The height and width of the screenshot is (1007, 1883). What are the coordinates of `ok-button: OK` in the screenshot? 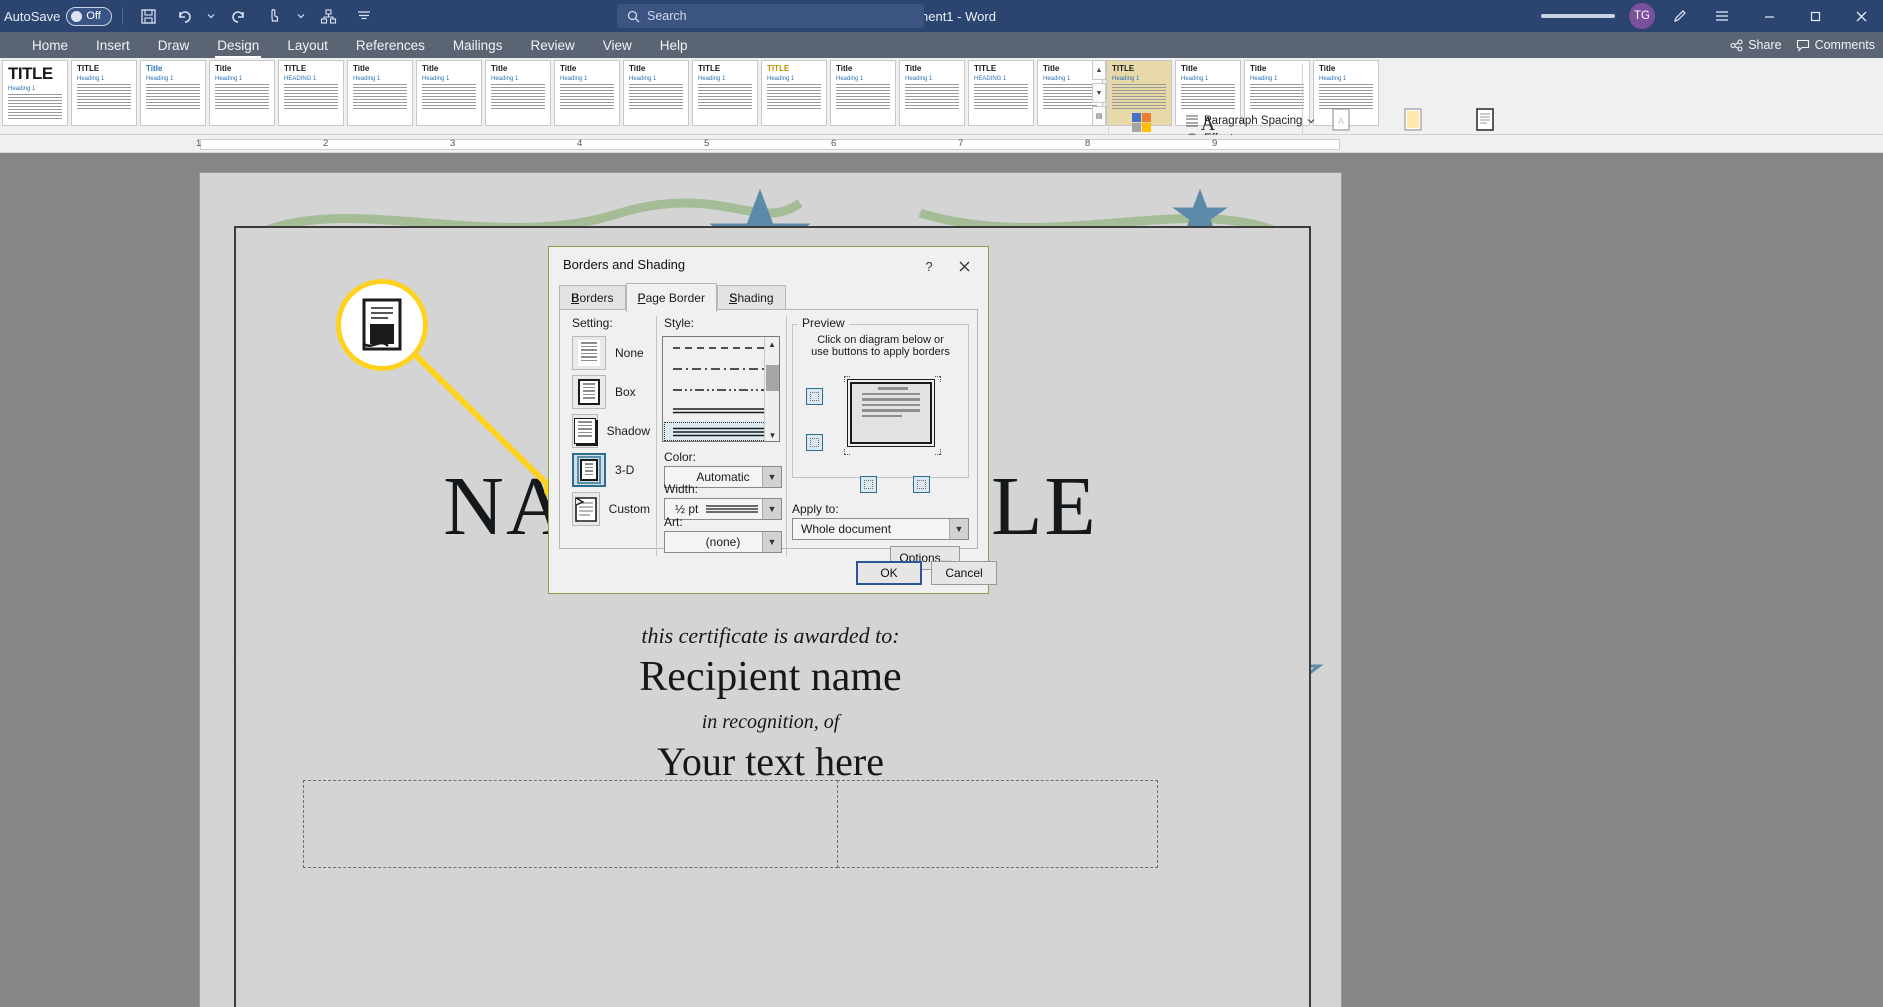 It's located at (889, 573).